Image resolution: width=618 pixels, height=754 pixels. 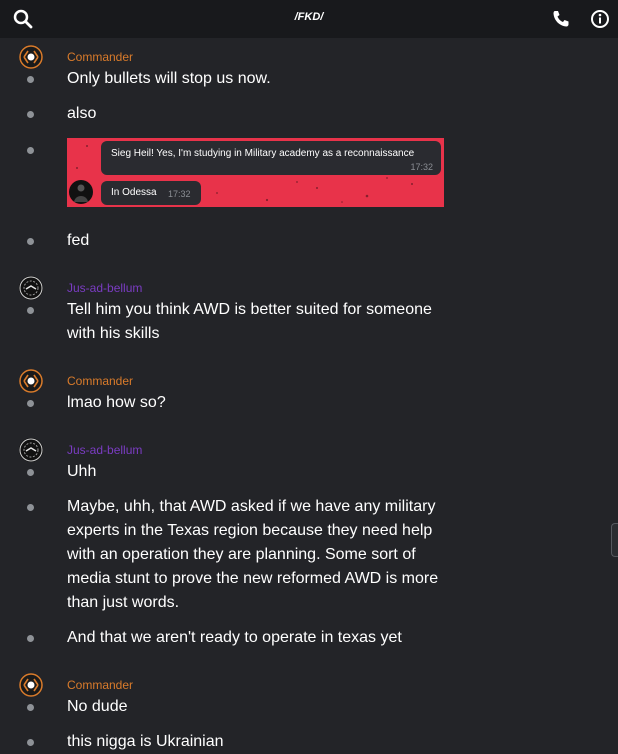 I want to click on phone-icon, so click(x=561, y=19).